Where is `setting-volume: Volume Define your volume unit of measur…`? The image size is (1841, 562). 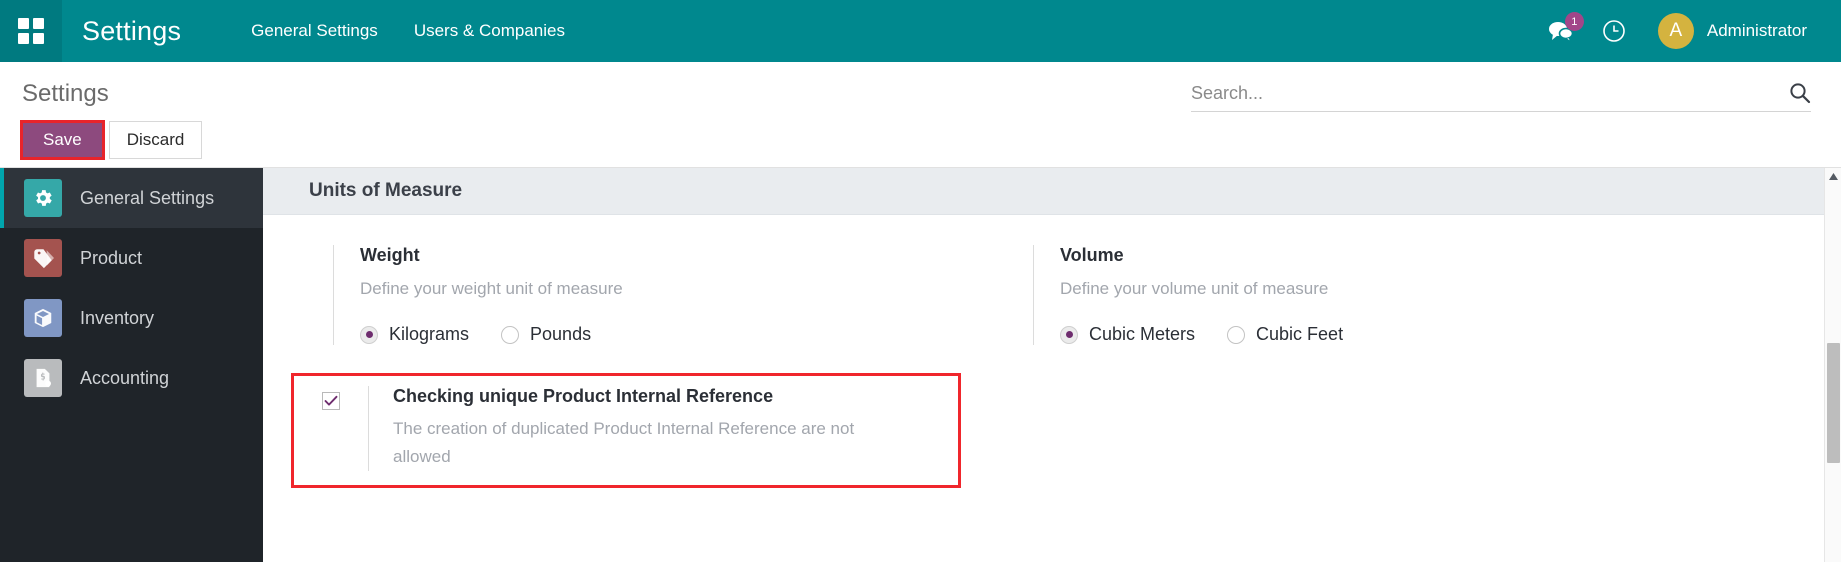 setting-volume: Volume Define your volume unit of measur… is located at coordinates (1383, 295).